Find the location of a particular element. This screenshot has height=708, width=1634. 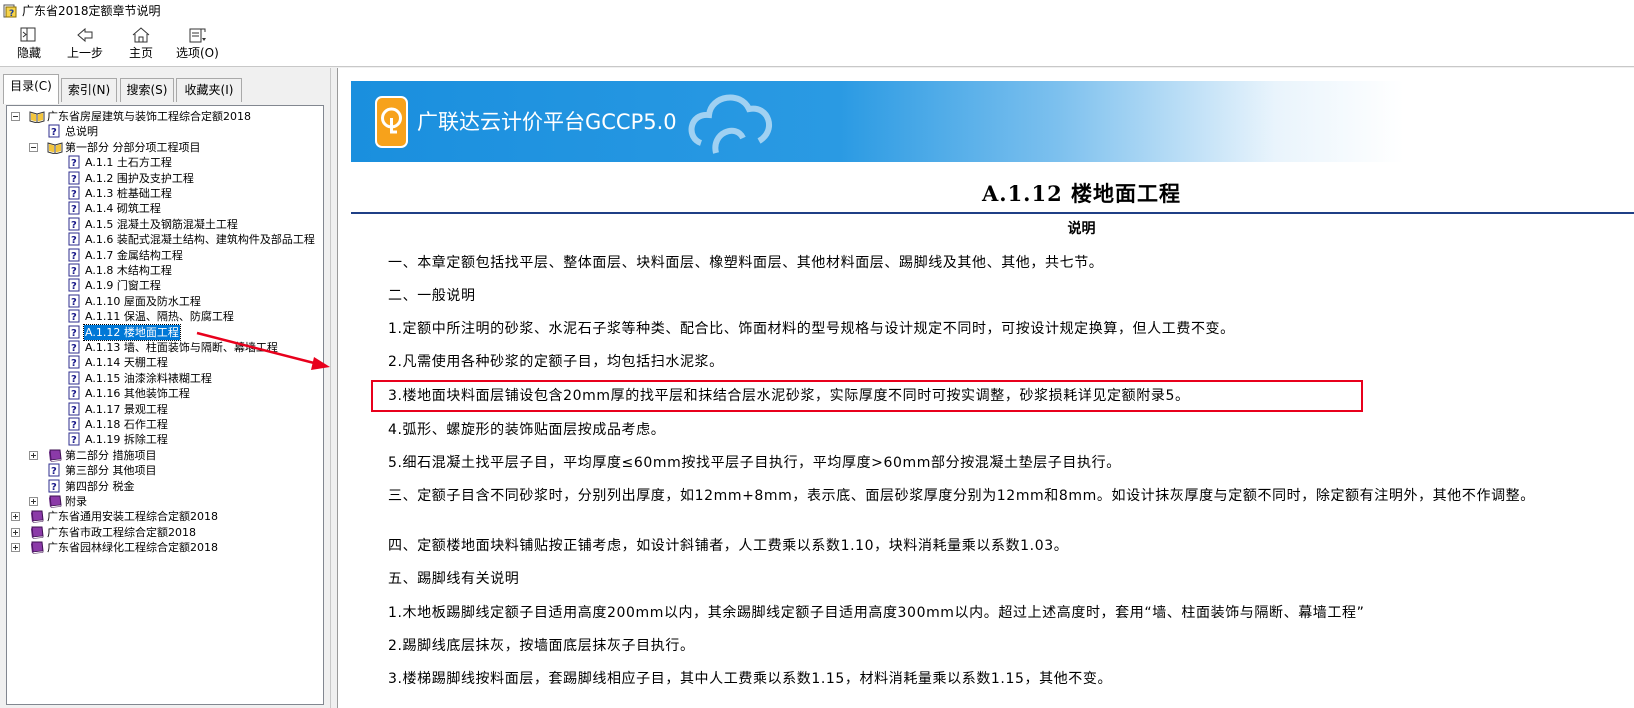

paragraph: 2.凡需使用各种砂浆的定额子目，均包括扫水泥浆。 is located at coordinates (556, 362).